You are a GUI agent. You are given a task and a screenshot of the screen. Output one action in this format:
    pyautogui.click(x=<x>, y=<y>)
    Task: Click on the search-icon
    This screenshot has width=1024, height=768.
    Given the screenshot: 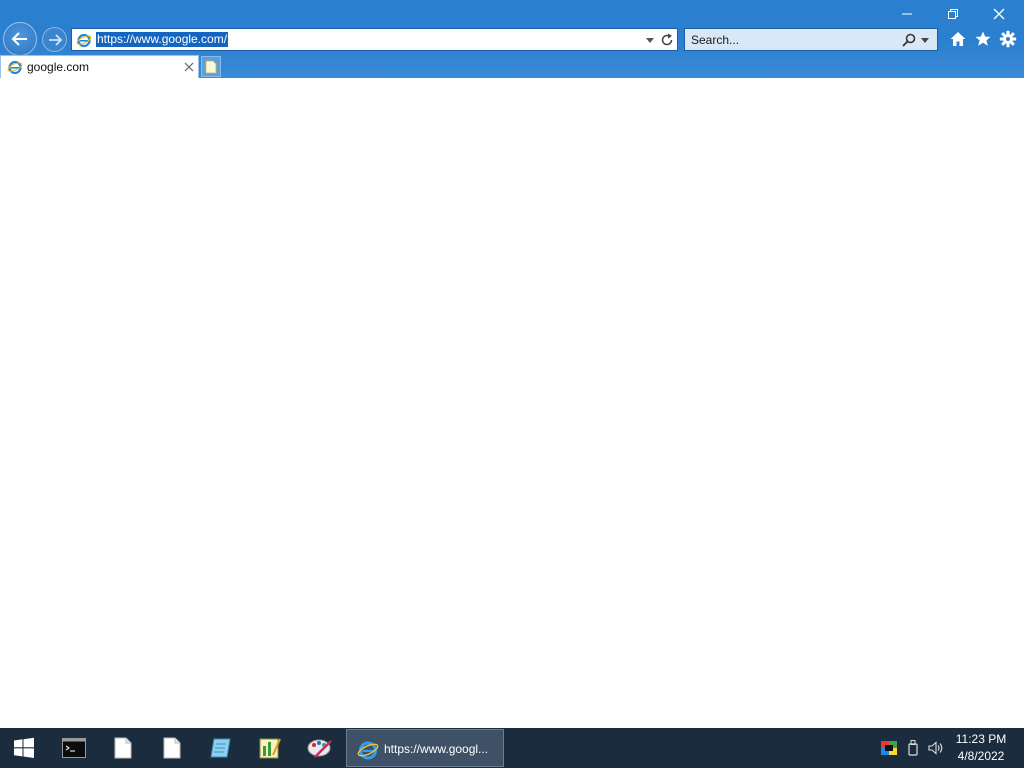 What is the action you would take?
    pyautogui.click(x=909, y=40)
    